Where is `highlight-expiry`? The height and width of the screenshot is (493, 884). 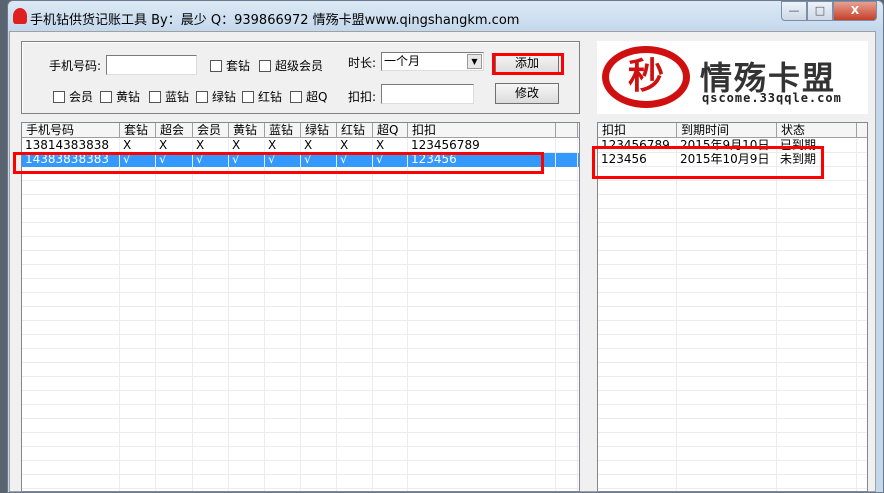 highlight-expiry is located at coordinates (708, 162).